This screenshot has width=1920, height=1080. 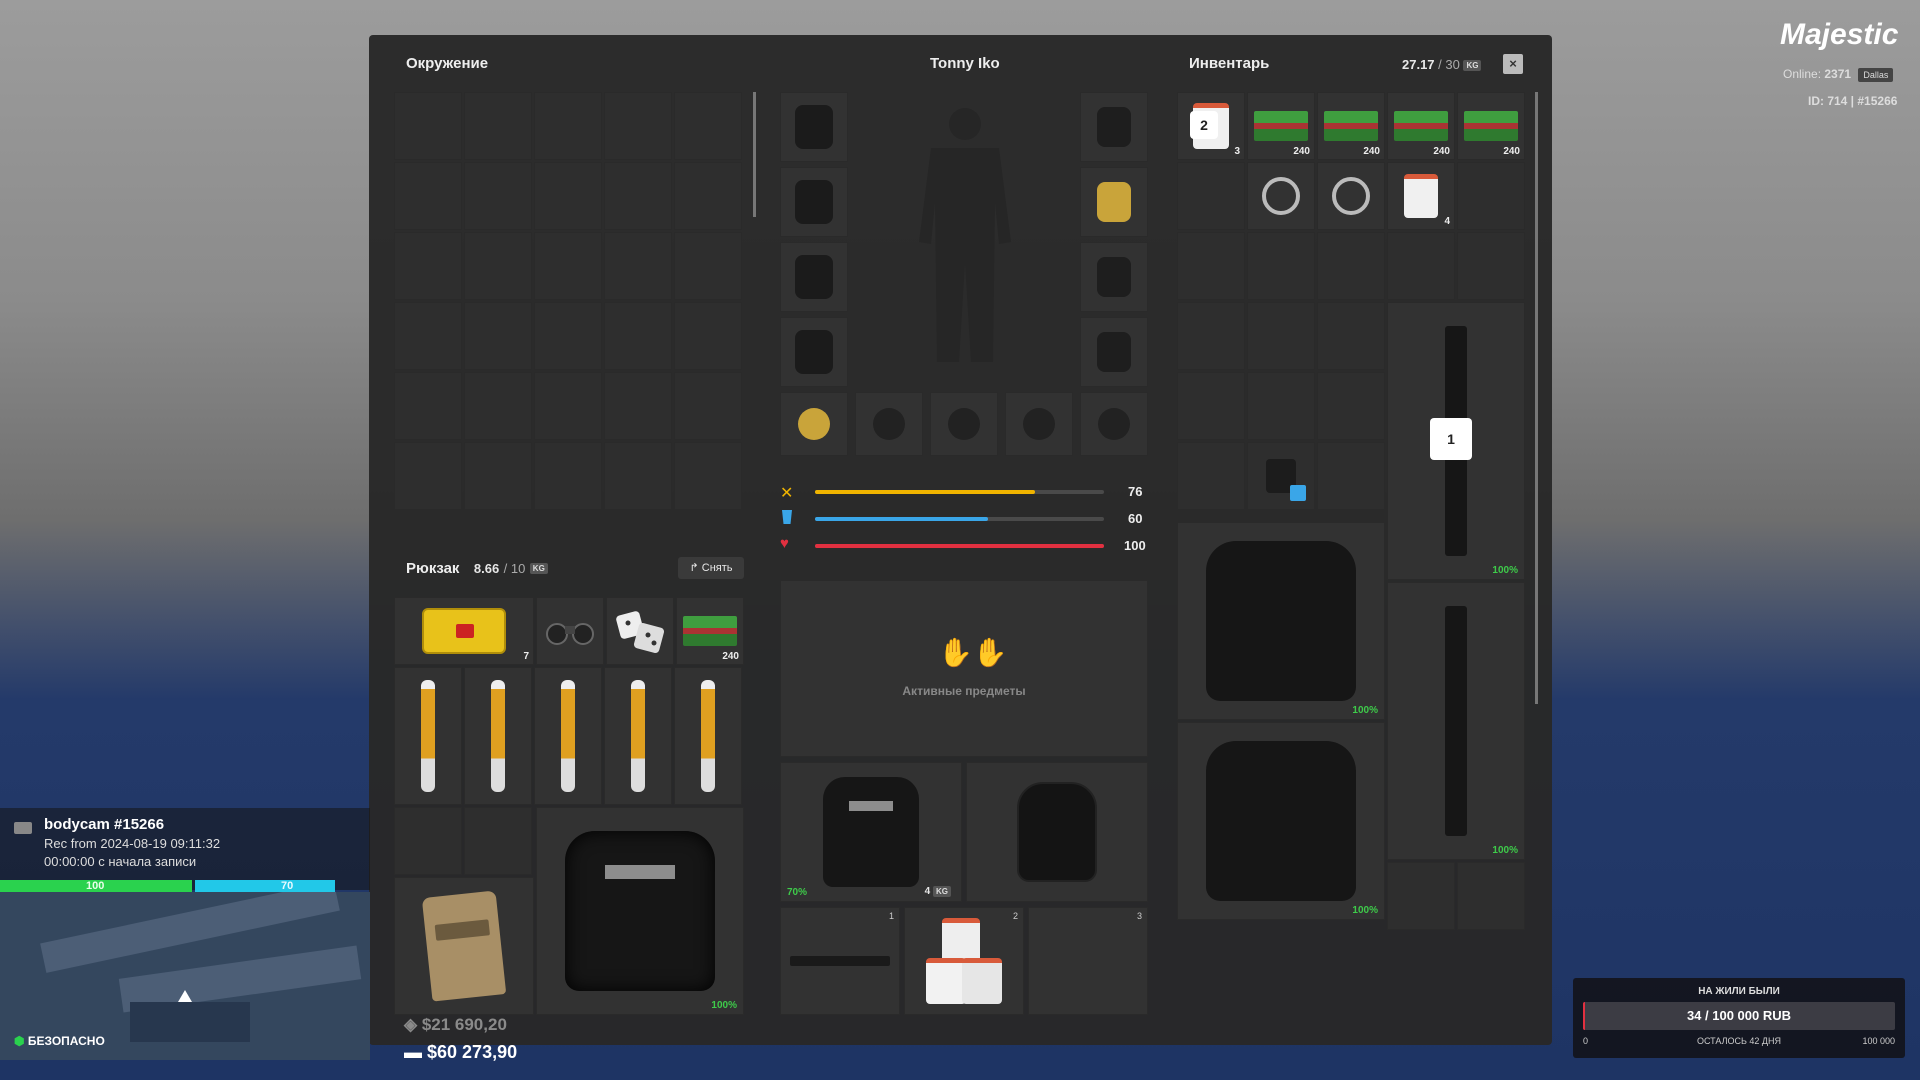 What do you see at coordinates (464, 631) in the screenshot?
I see `backpack-slot-medkit: 7` at bounding box center [464, 631].